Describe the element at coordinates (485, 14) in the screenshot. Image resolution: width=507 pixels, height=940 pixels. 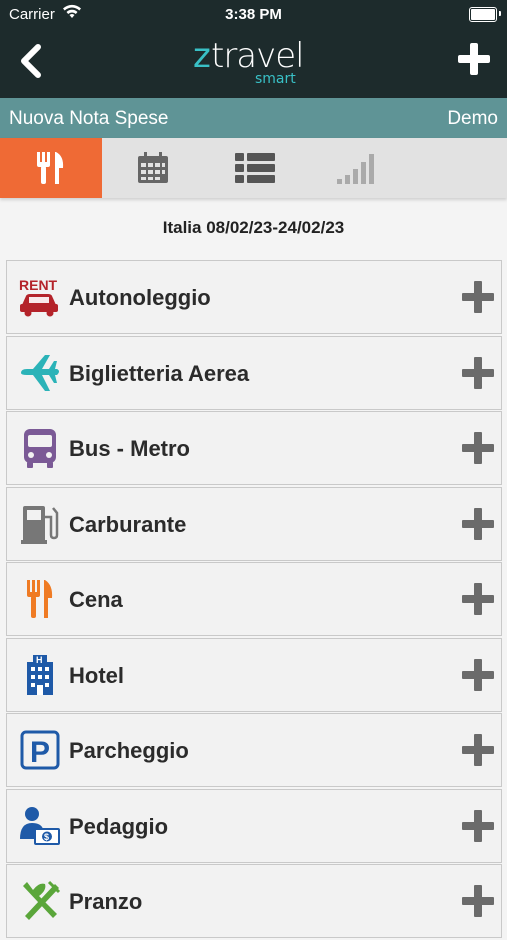
I see `battery-icon` at that location.